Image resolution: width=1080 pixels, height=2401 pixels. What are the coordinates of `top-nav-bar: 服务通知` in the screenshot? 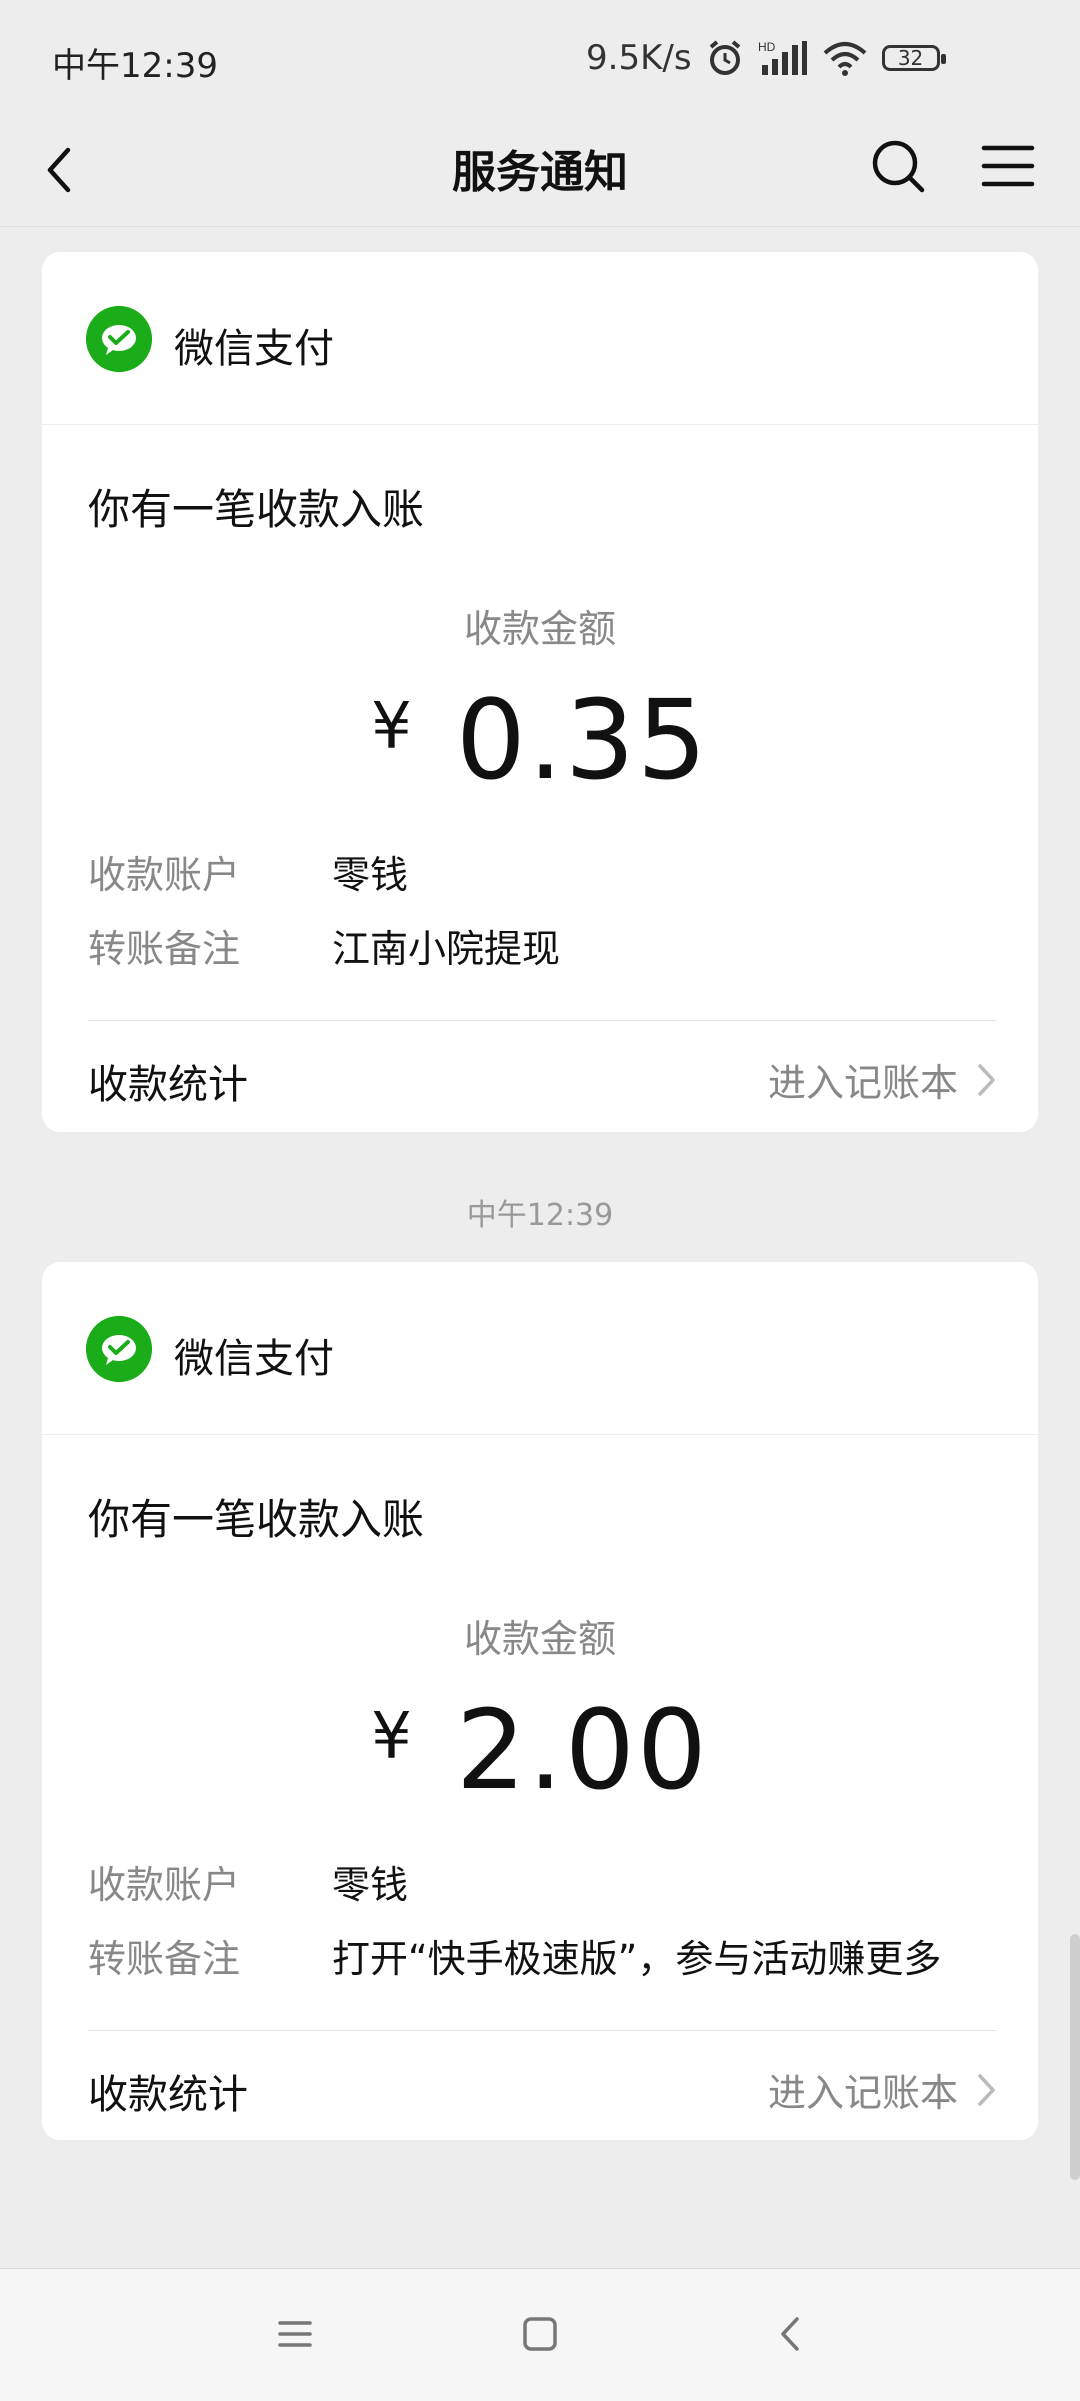 It's located at (540, 173).